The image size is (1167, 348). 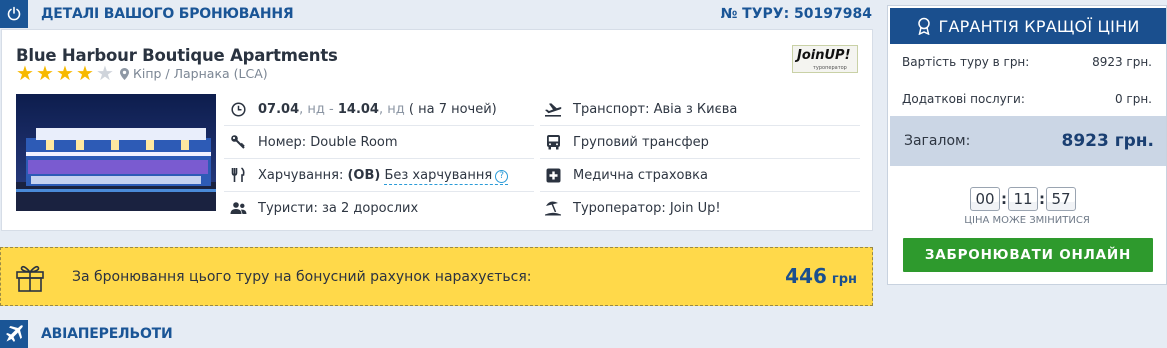 What do you see at coordinates (1027, 220) in the screenshot?
I see `price-may-change: Ціна може змінитися` at bounding box center [1027, 220].